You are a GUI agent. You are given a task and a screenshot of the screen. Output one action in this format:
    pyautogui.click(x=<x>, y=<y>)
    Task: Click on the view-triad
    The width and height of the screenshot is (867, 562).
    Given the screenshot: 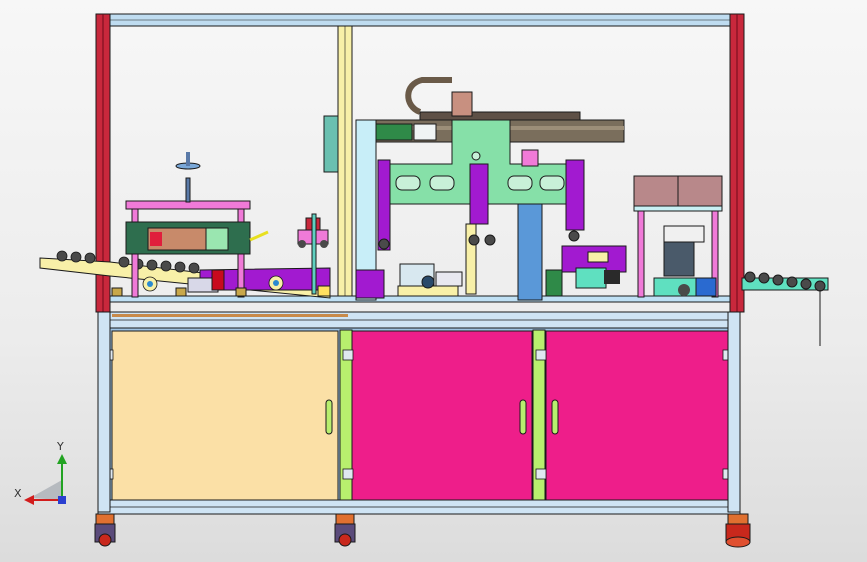 What is the action you would take?
    pyautogui.click(x=45, y=479)
    